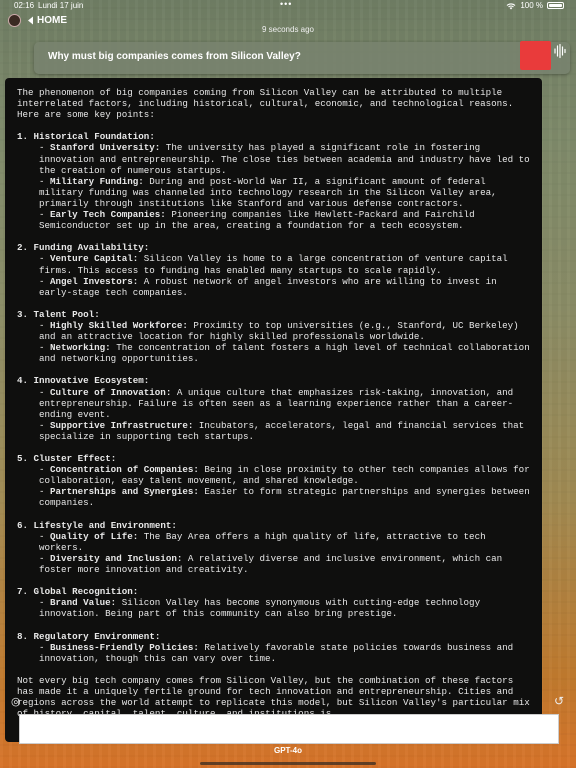  Describe the element at coordinates (560, 51) in the screenshot. I see `voice-waveform-icon` at that location.